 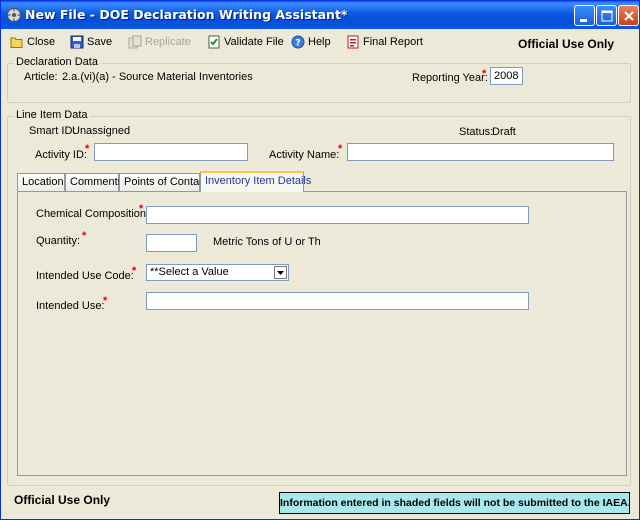 What do you see at coordinates (506, 76) in the screenshot?
I see `reporting-year-input` at bounding box center [506, 76].